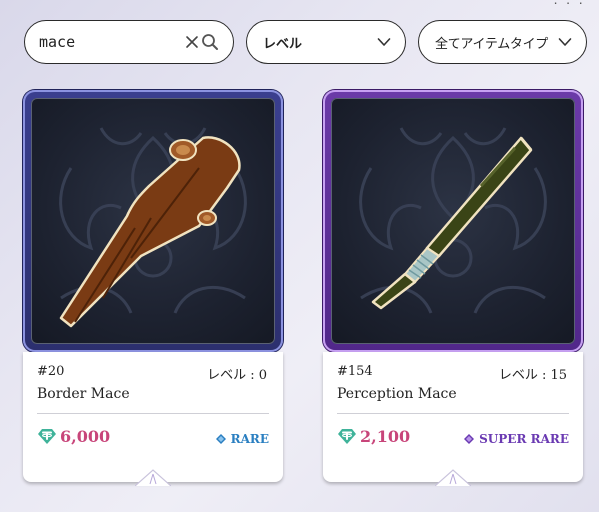 This screenshot has height=512, width=599. I want to click on mace-baton-icon, so click(452, 223).